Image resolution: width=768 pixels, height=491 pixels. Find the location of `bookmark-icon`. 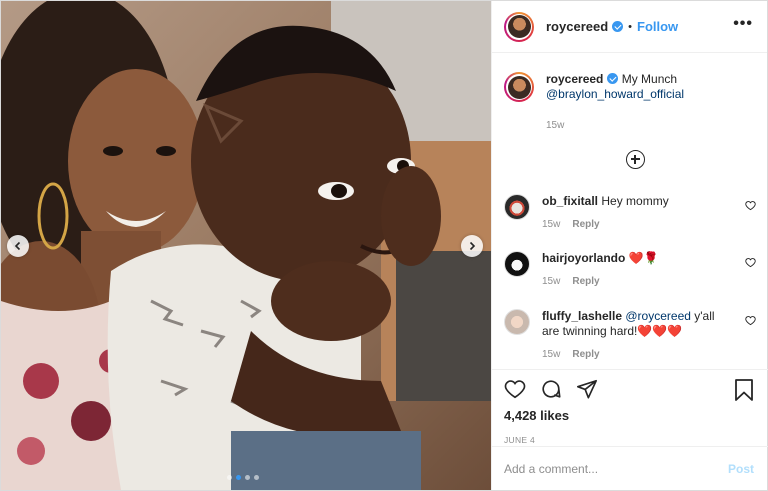

bookmark-icon is located at coordinates (744, 390).